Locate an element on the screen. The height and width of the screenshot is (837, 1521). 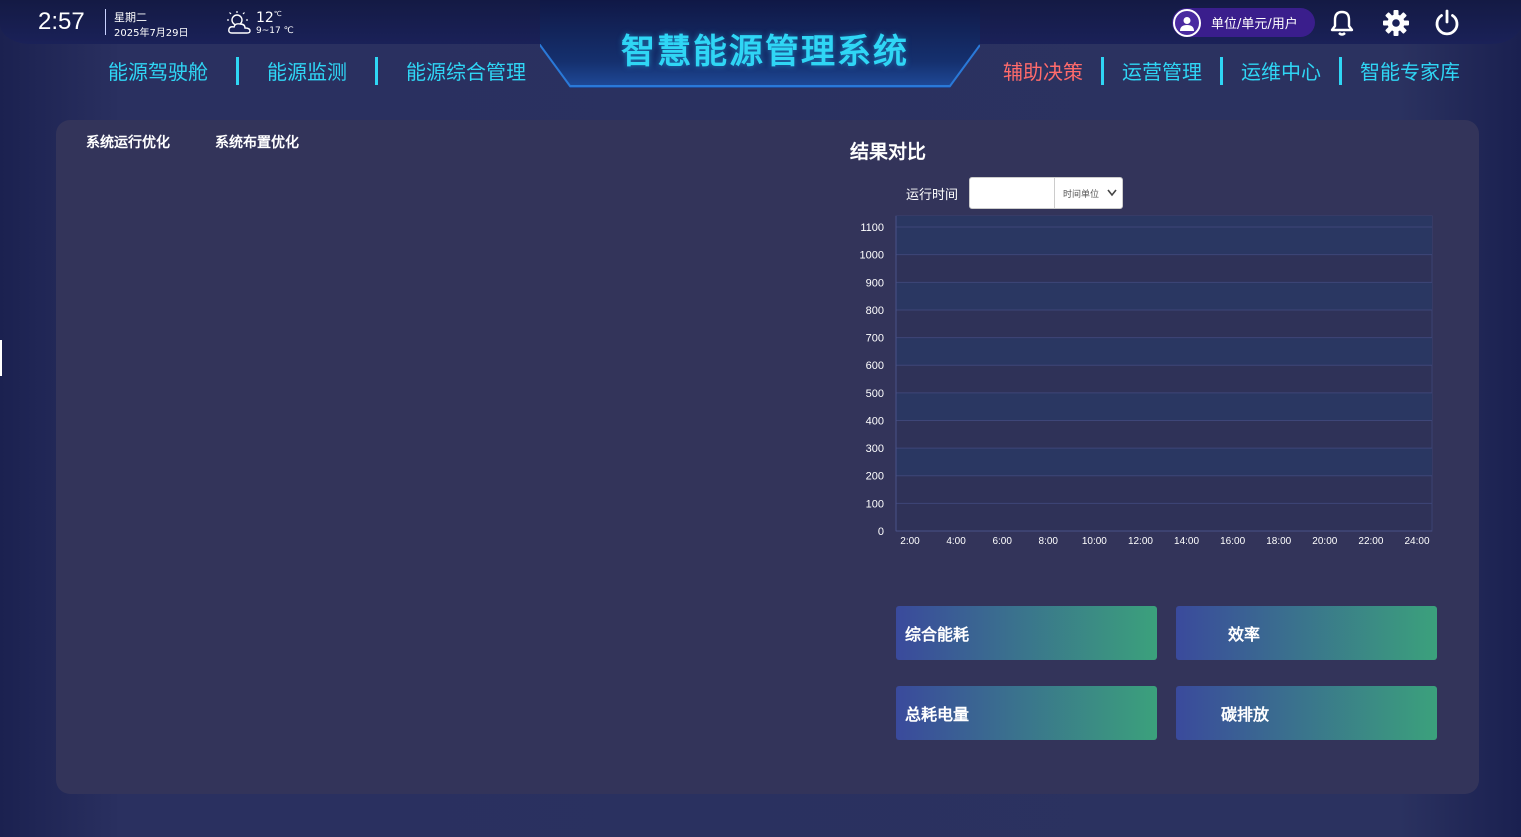
temperature-range: 9~17 ℃ is located at coordinates (275, 31).